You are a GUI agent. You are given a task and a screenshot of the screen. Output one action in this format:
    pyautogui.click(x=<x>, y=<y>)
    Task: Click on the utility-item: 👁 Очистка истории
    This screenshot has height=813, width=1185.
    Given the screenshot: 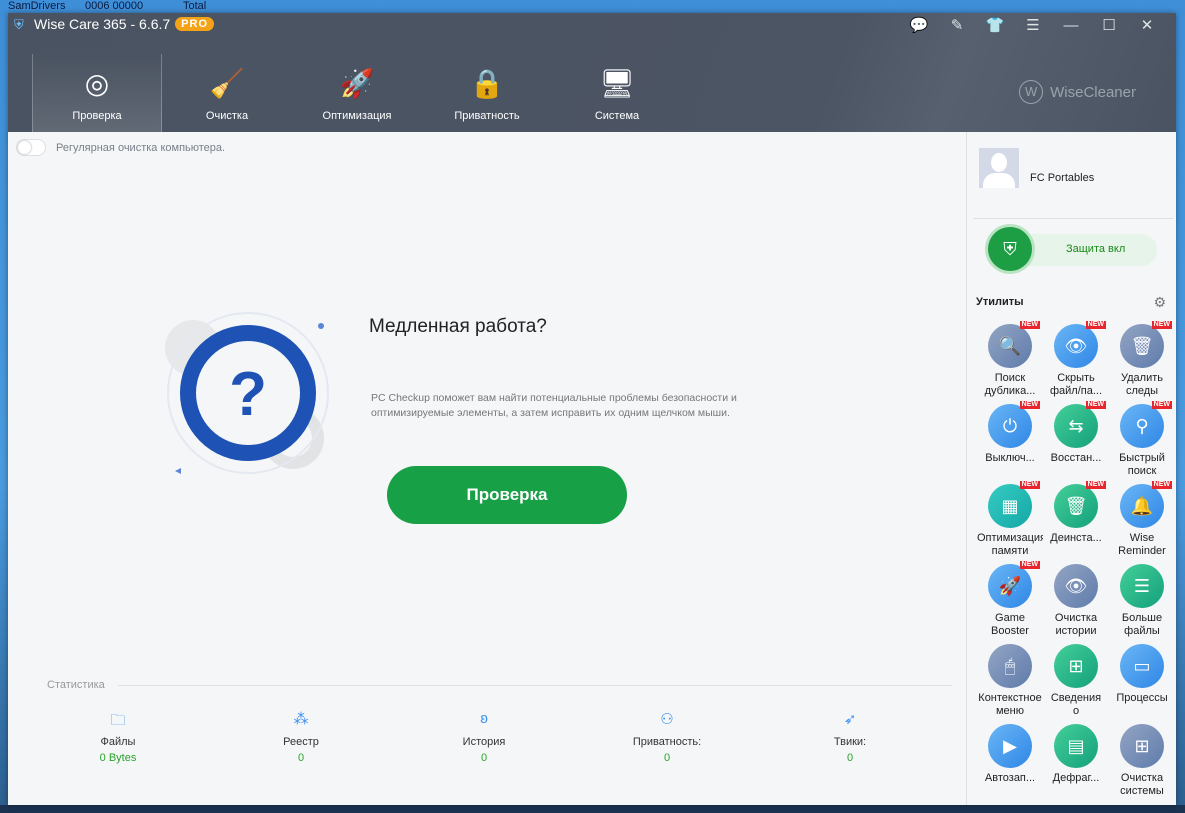 What is the action you would take?
    pyautogui.click(x=1076, y=601)
    